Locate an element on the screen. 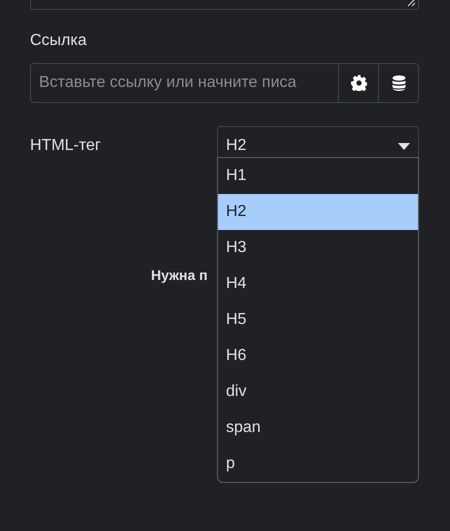 The image size is (450, 531). caret-icon is located at coordinates (404, 146).